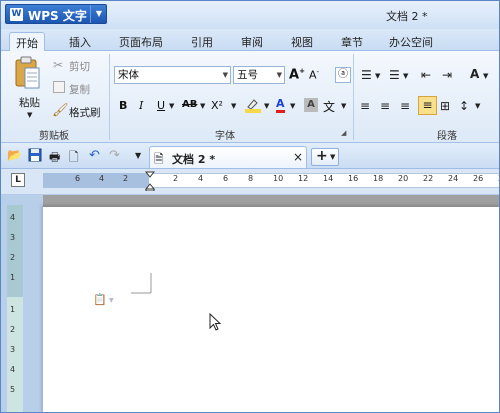 The width and height of the screenshot is (500, 413). What do you see at coordinates (96, 155) in the screenshot?
I see `undo-icon: ↶` at bounding box center [96, 155].